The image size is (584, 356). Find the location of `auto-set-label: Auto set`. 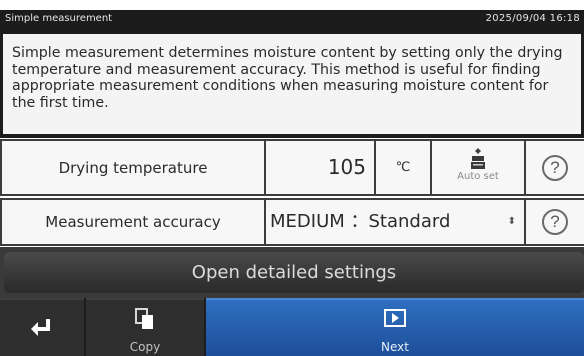

auto-set-label: Auto set is located at coordinates (478, 176).